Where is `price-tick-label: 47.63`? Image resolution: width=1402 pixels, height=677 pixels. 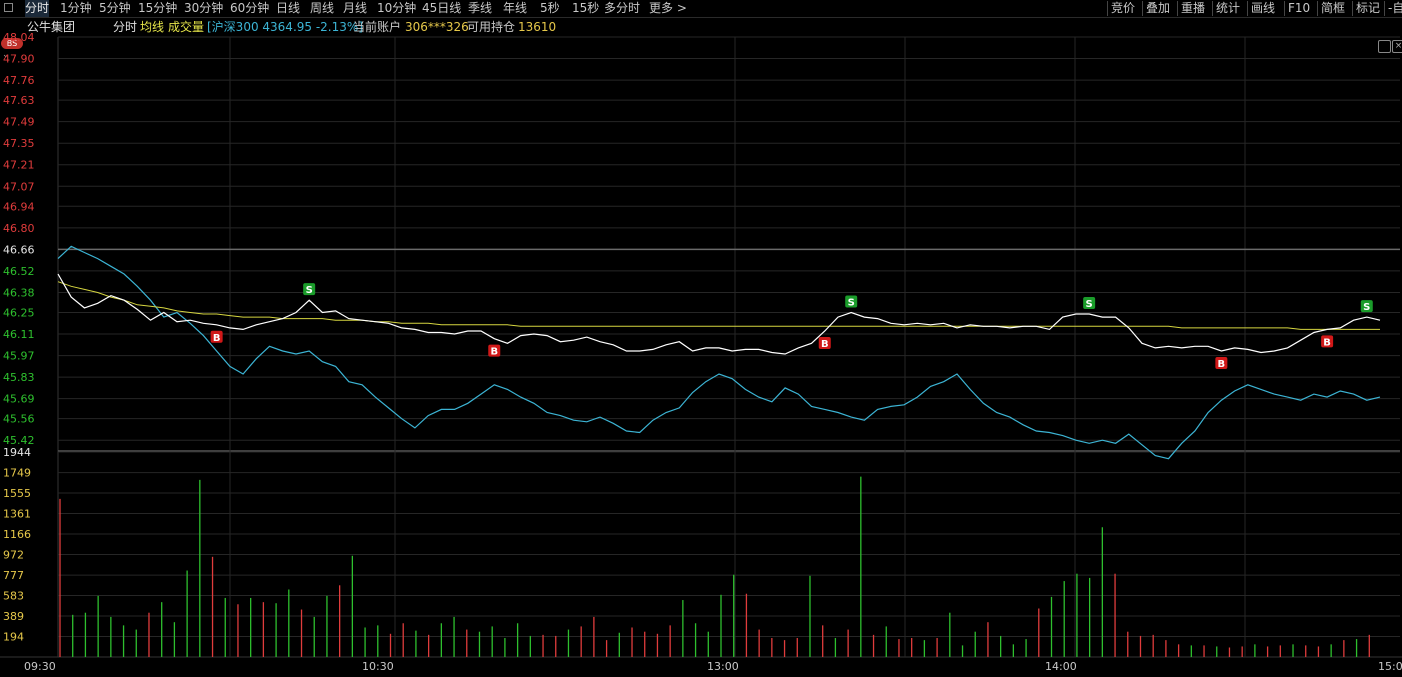
price-tick-label: 47.63 is located at coordinates (19, 100).